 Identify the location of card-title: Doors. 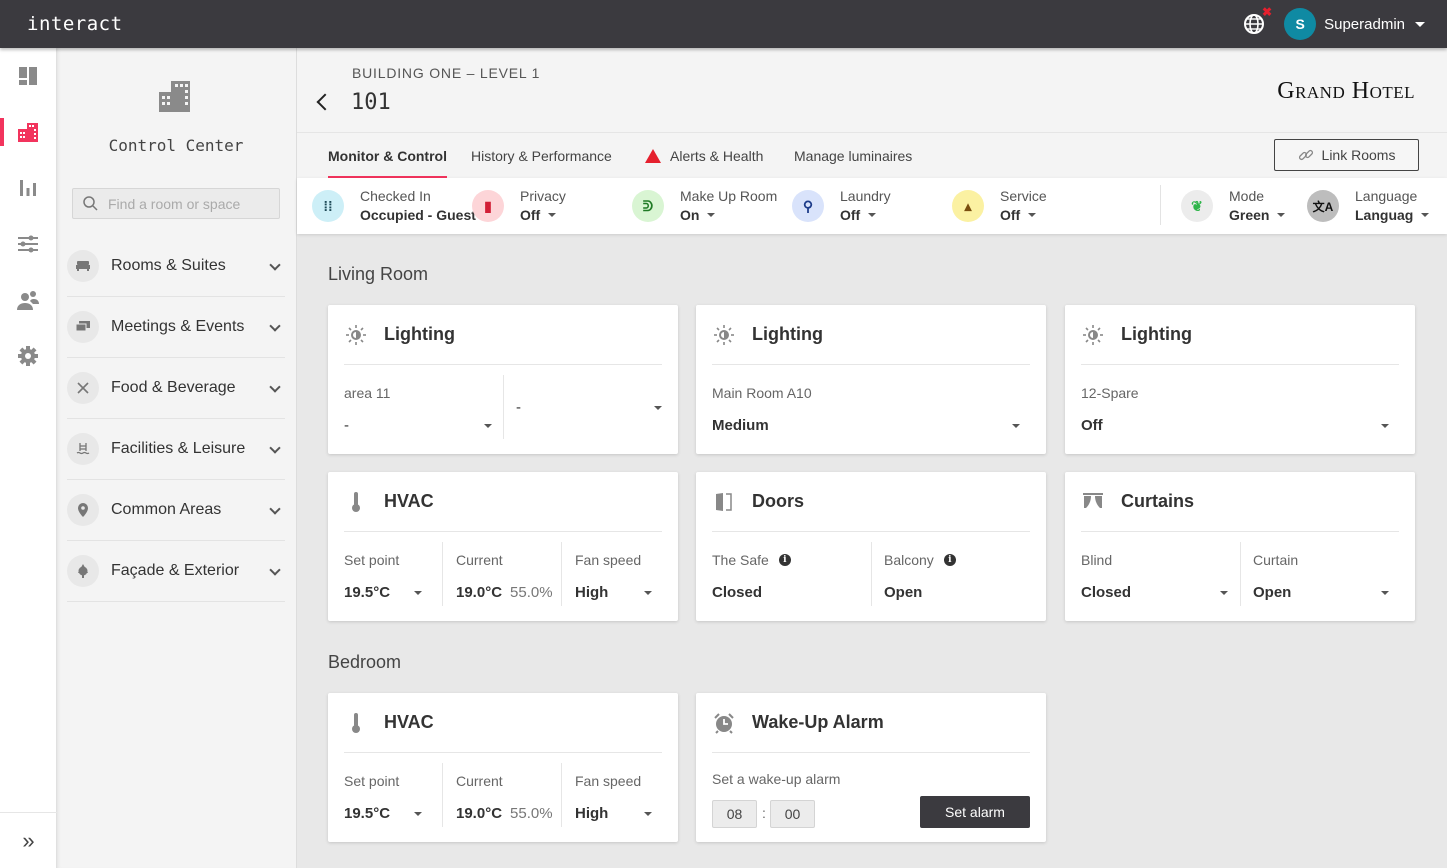
(778, 501).